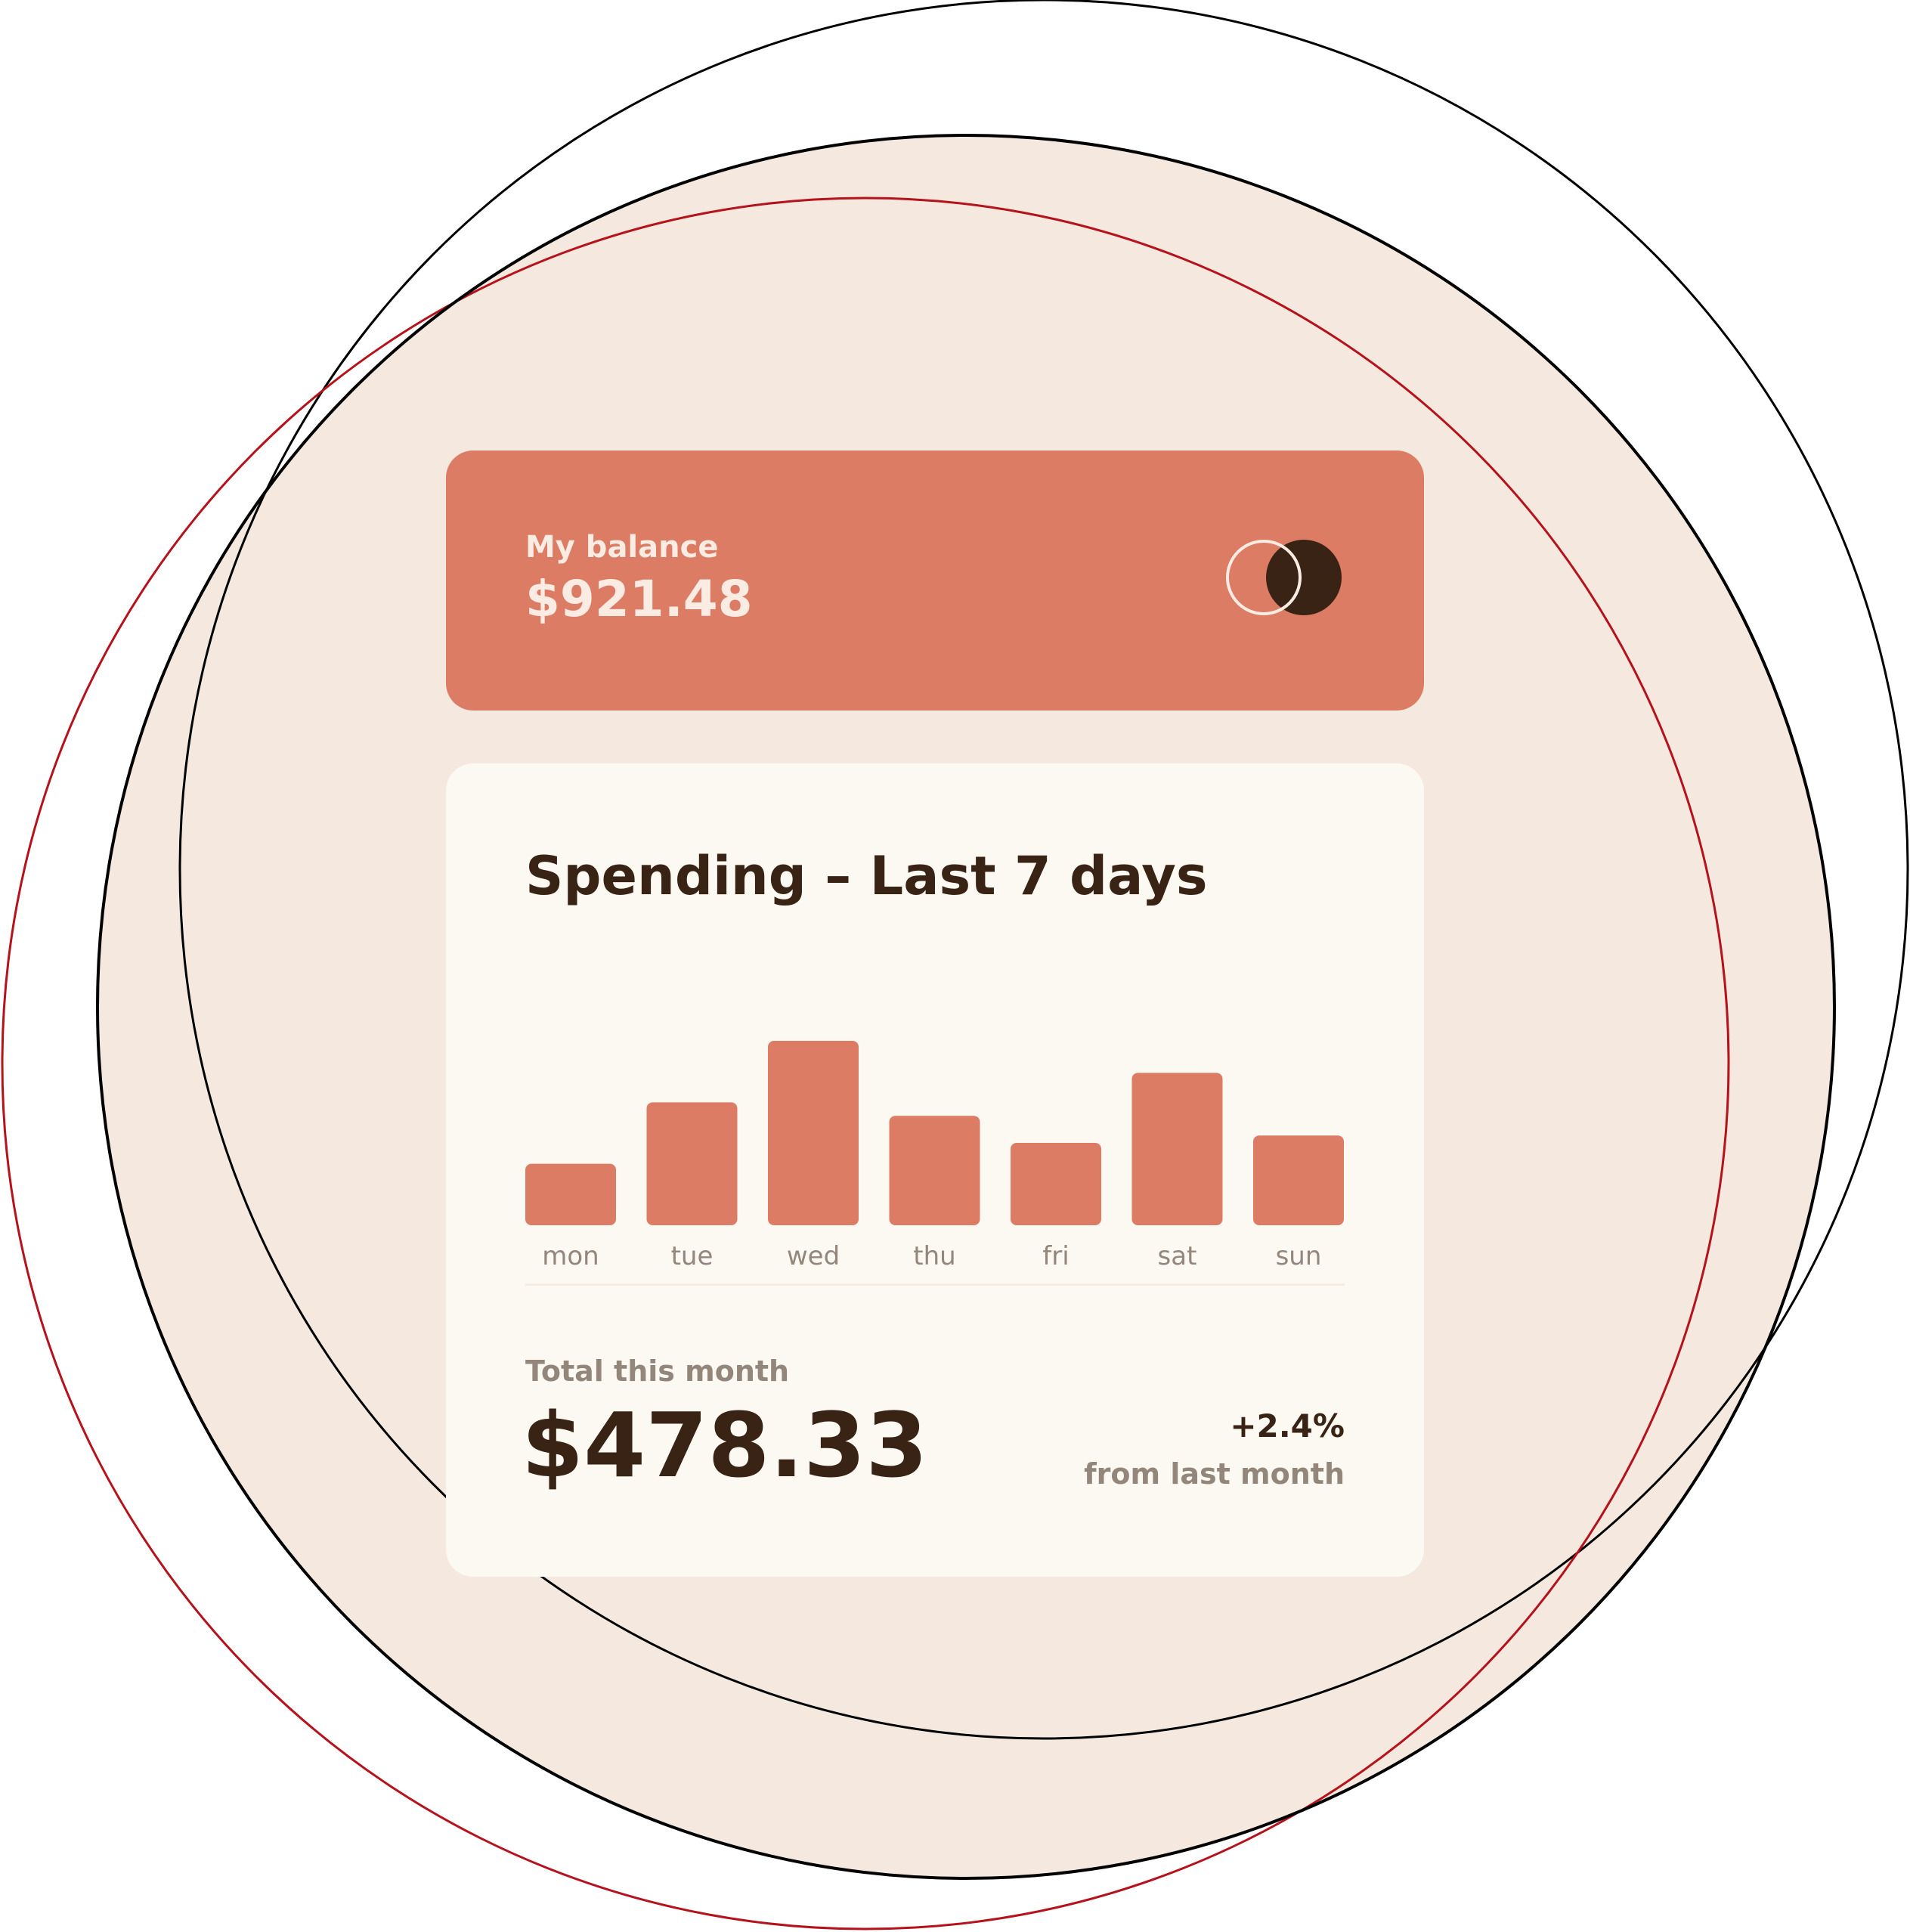 The image size is (1910, 1932). Describe the element at coordinates (813, 1133) in the screenshot. I see `chart-bar-wed` at that location.